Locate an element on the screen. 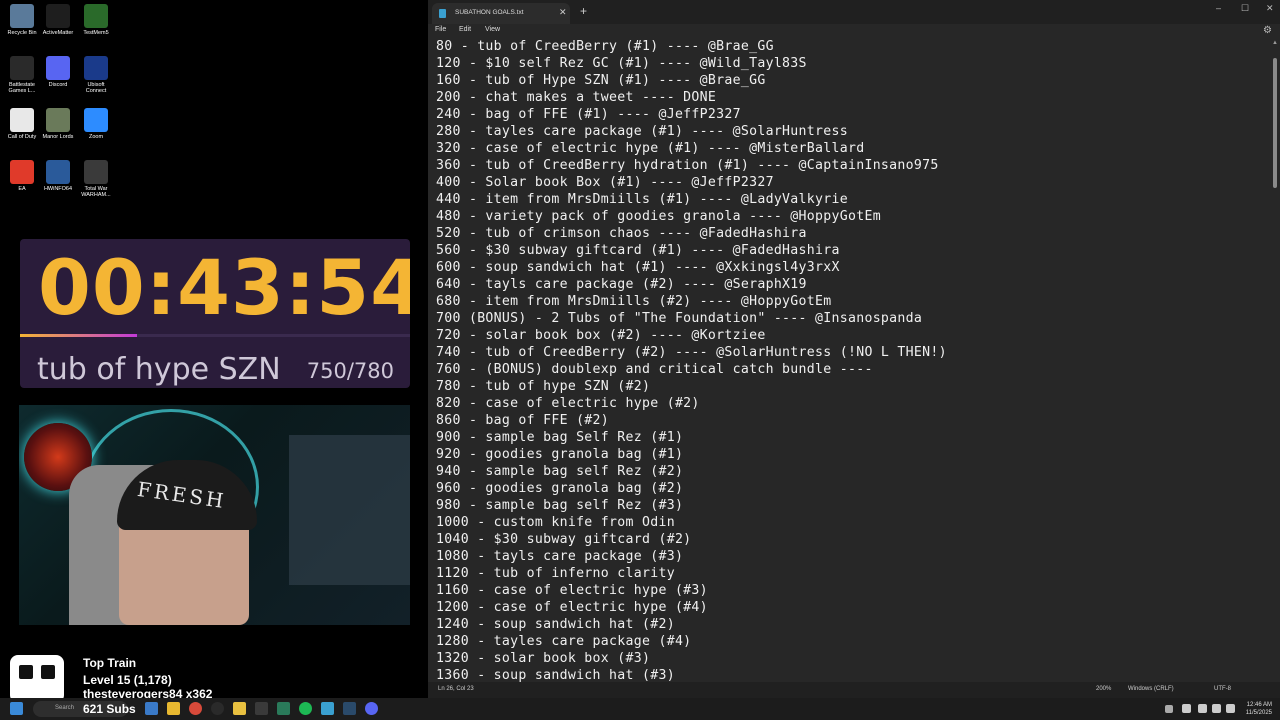 This screenshot has height=720, width=1280. tab-subathon-goals: SUBATHON GOALS.txt ✕ is located at coordinates (501, 13).